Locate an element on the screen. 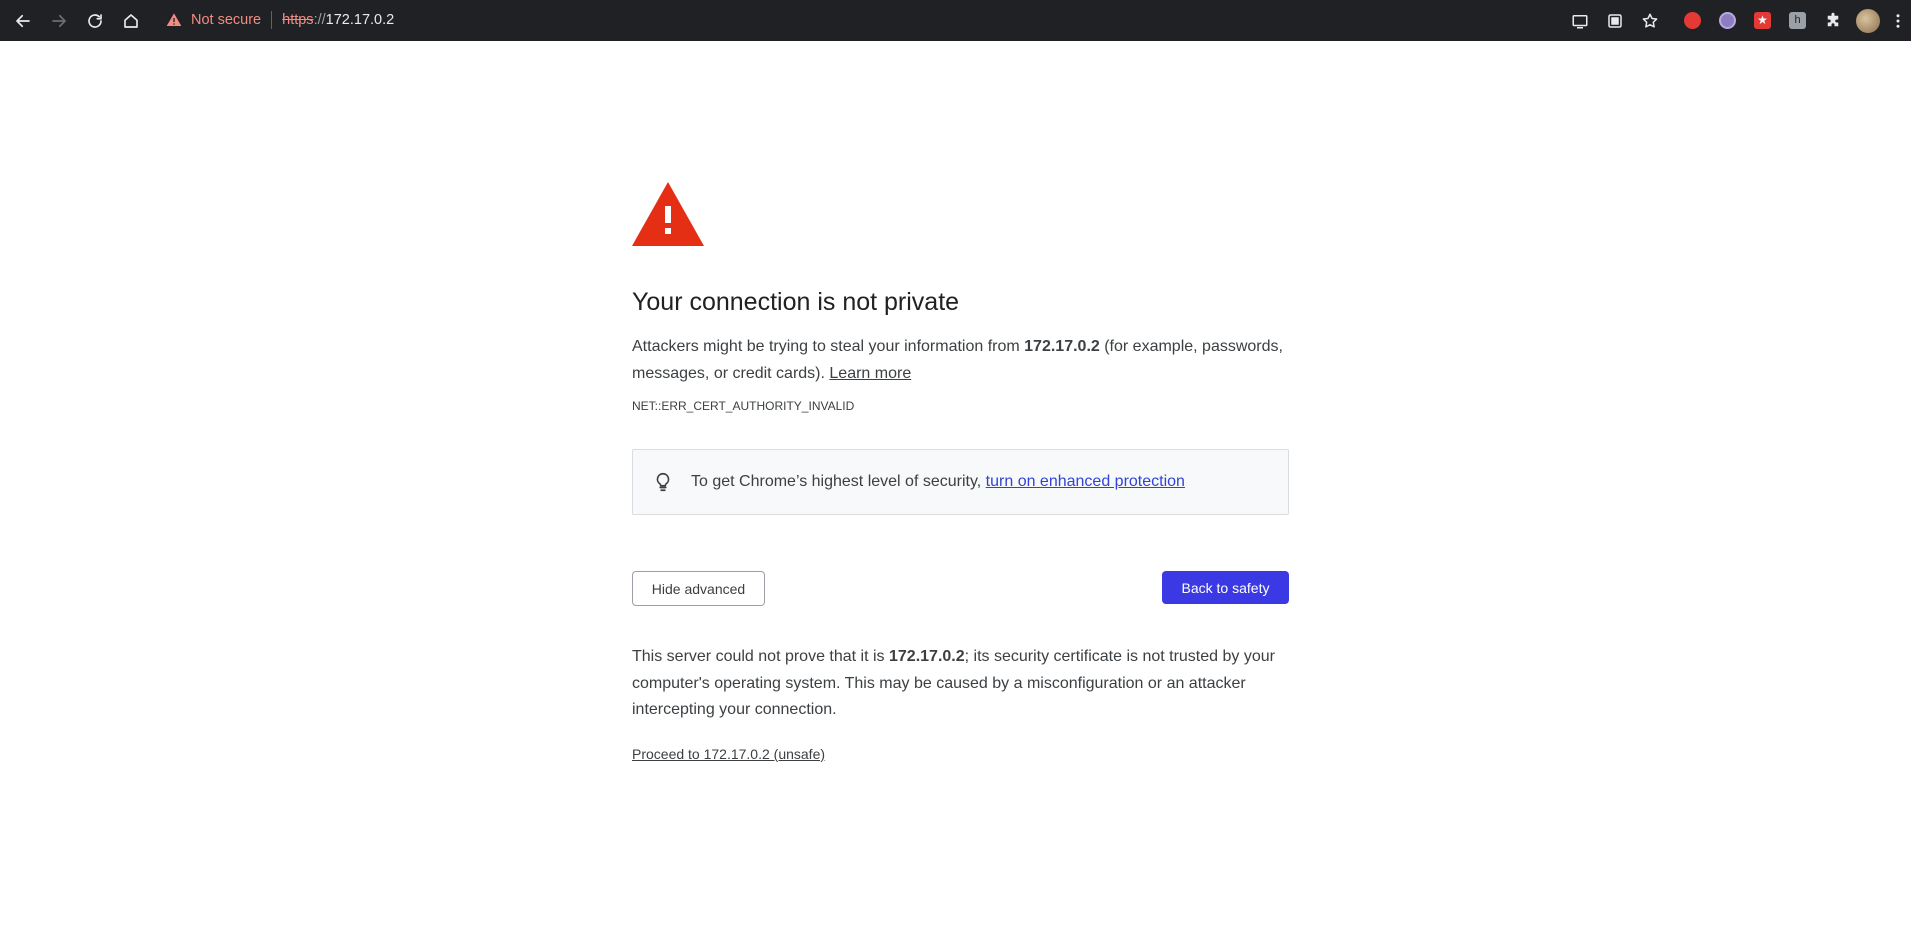 The image size is (1911, 930). chrome-menu-button is located at coordinates (1898, 21).